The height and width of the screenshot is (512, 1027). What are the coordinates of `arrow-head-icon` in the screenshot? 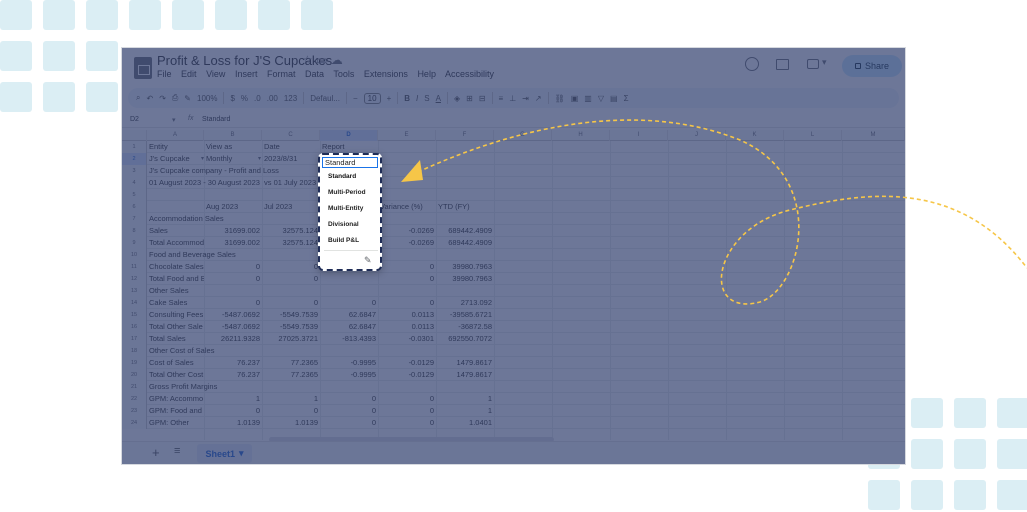 It's located at (412, 171).